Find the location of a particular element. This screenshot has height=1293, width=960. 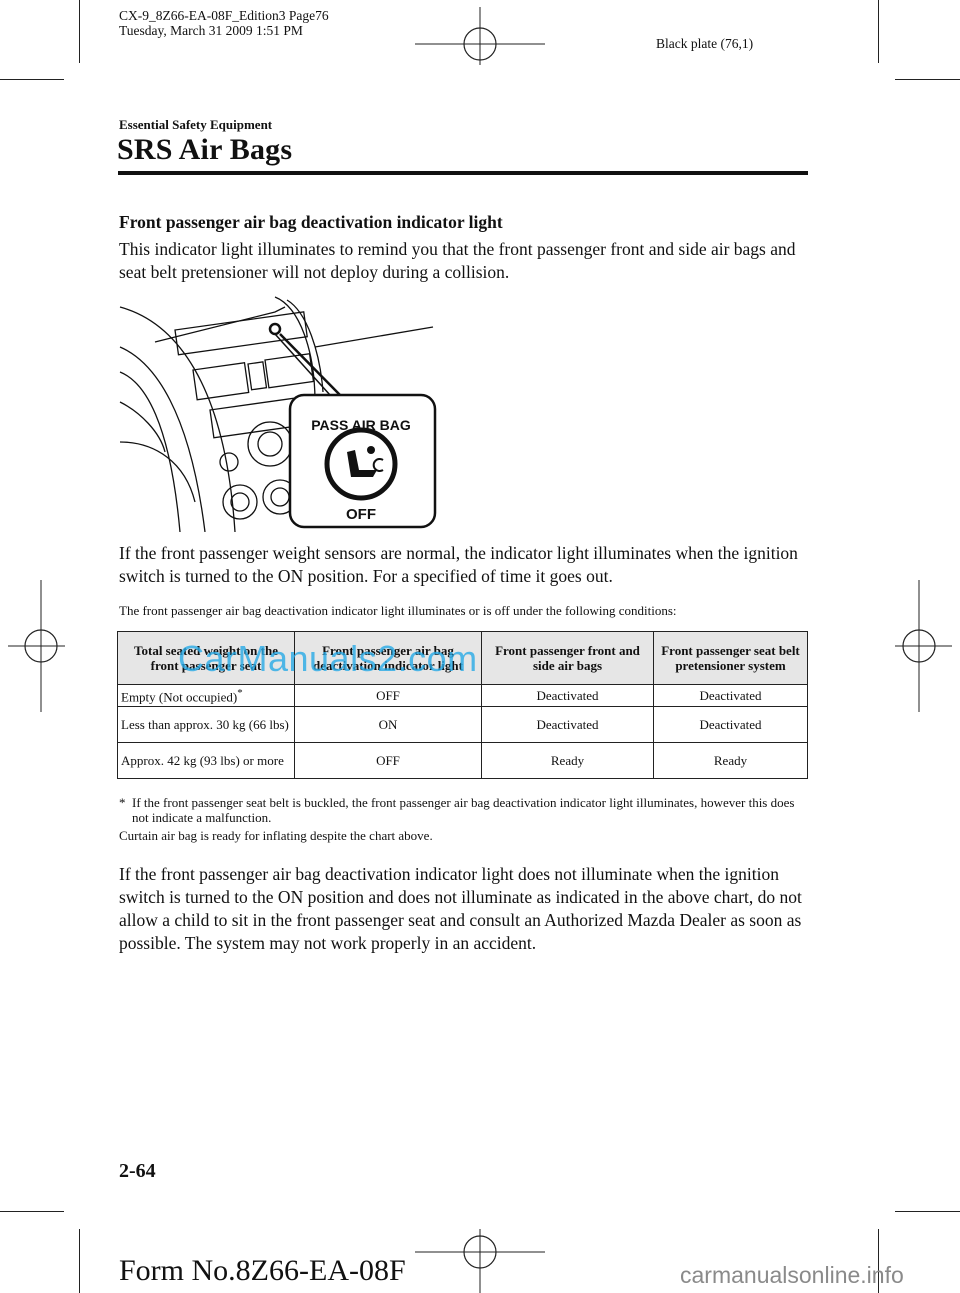

page-title: SRS Air Bags is located at coordinates (205, 149).